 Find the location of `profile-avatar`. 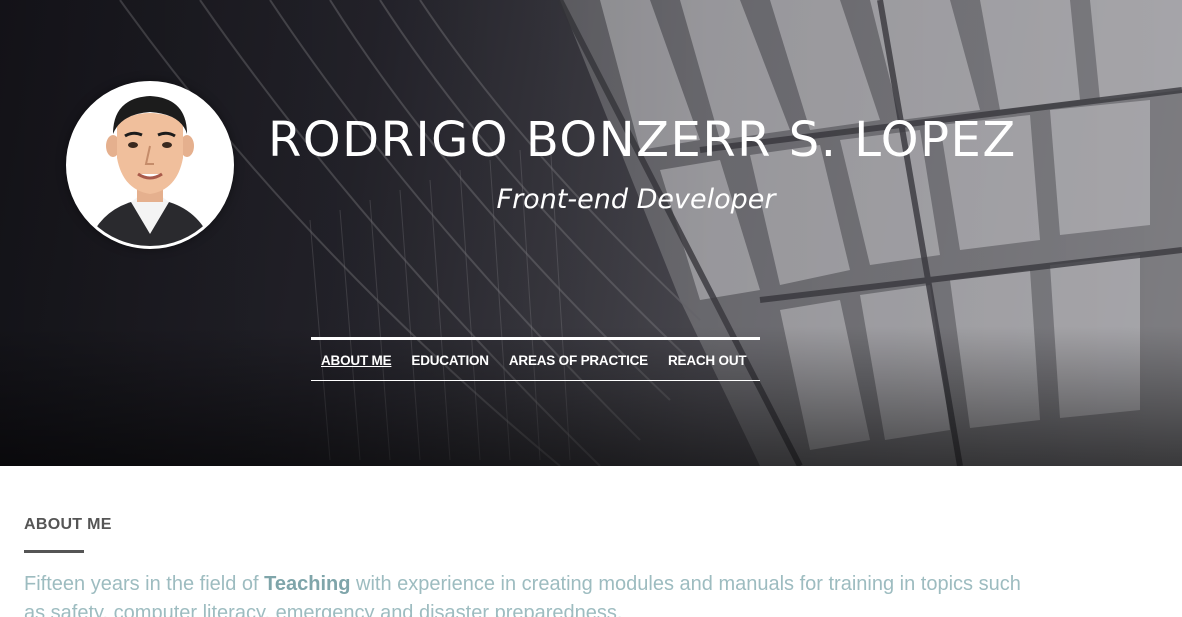

profile-avatar is located at coordinates (150, 165).